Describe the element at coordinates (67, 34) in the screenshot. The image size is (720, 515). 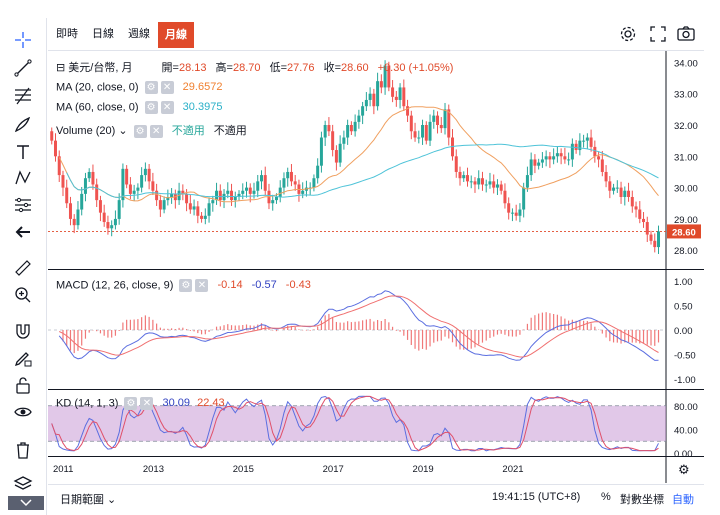
I see `tab-realtime: 即時` at that location.